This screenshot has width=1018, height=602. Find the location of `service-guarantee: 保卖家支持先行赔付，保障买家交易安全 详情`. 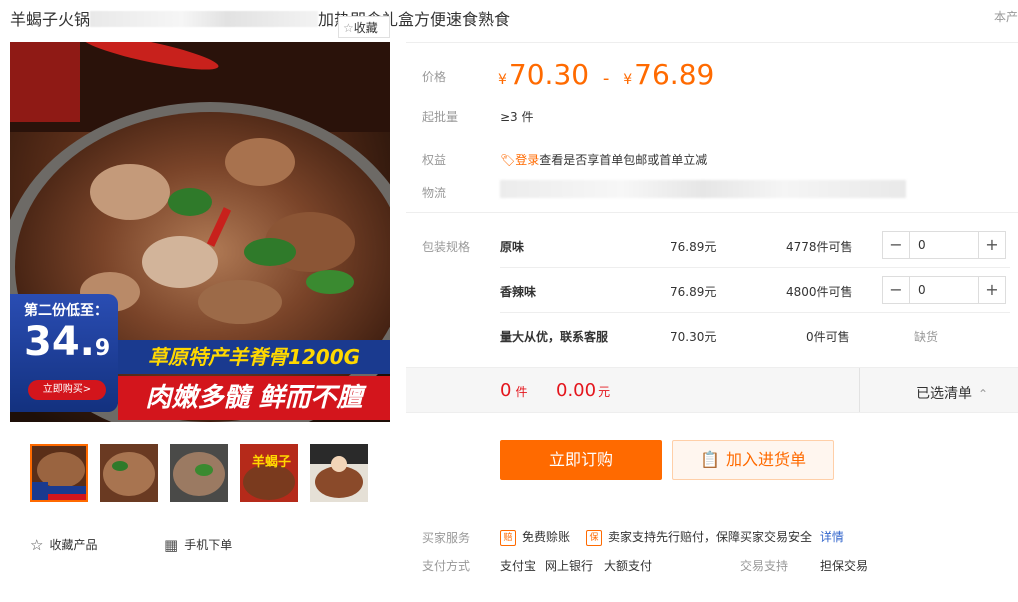

service-guarantee: 保卖家支持先行赔付，保障买家交易安全 详情 is located at coordinates (715, 537).